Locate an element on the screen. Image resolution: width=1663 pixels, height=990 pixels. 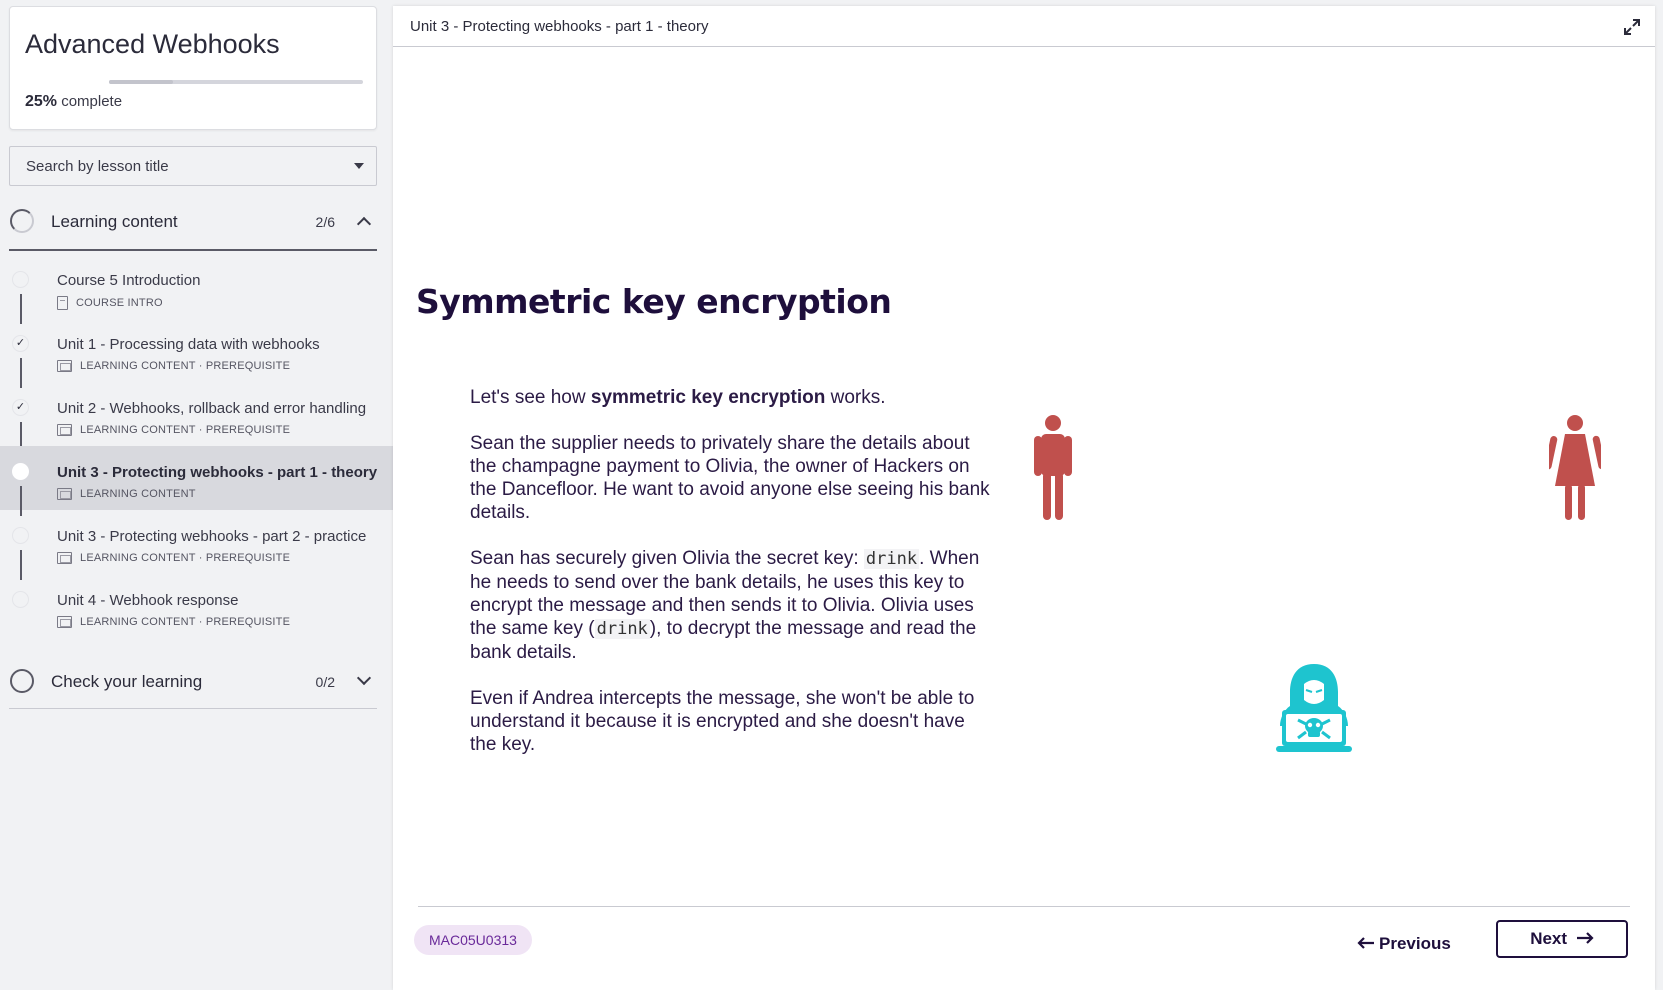
section-count: 2/6 is located at coordinates (325, 222).